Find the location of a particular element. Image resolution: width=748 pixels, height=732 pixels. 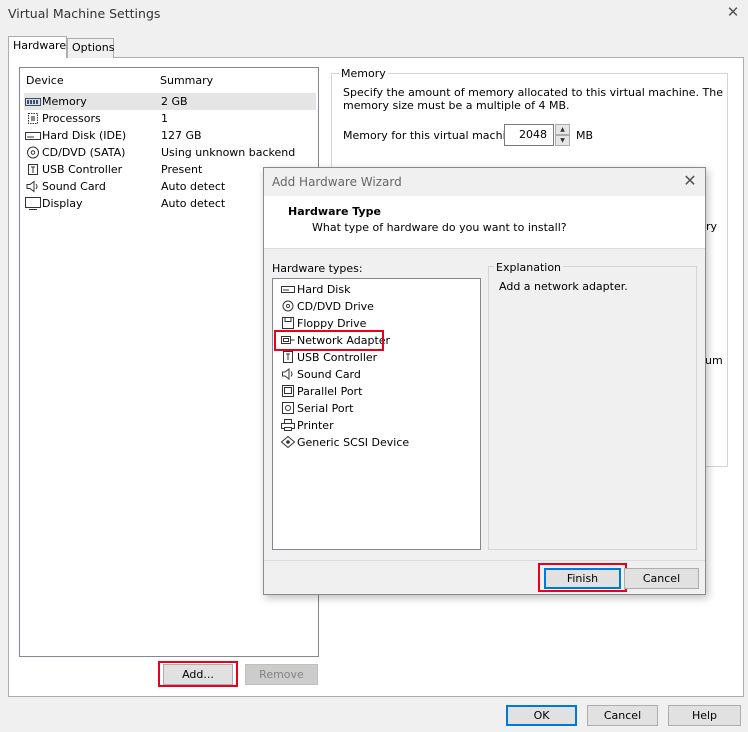

memory-icon is located at coordinates (33, 102).